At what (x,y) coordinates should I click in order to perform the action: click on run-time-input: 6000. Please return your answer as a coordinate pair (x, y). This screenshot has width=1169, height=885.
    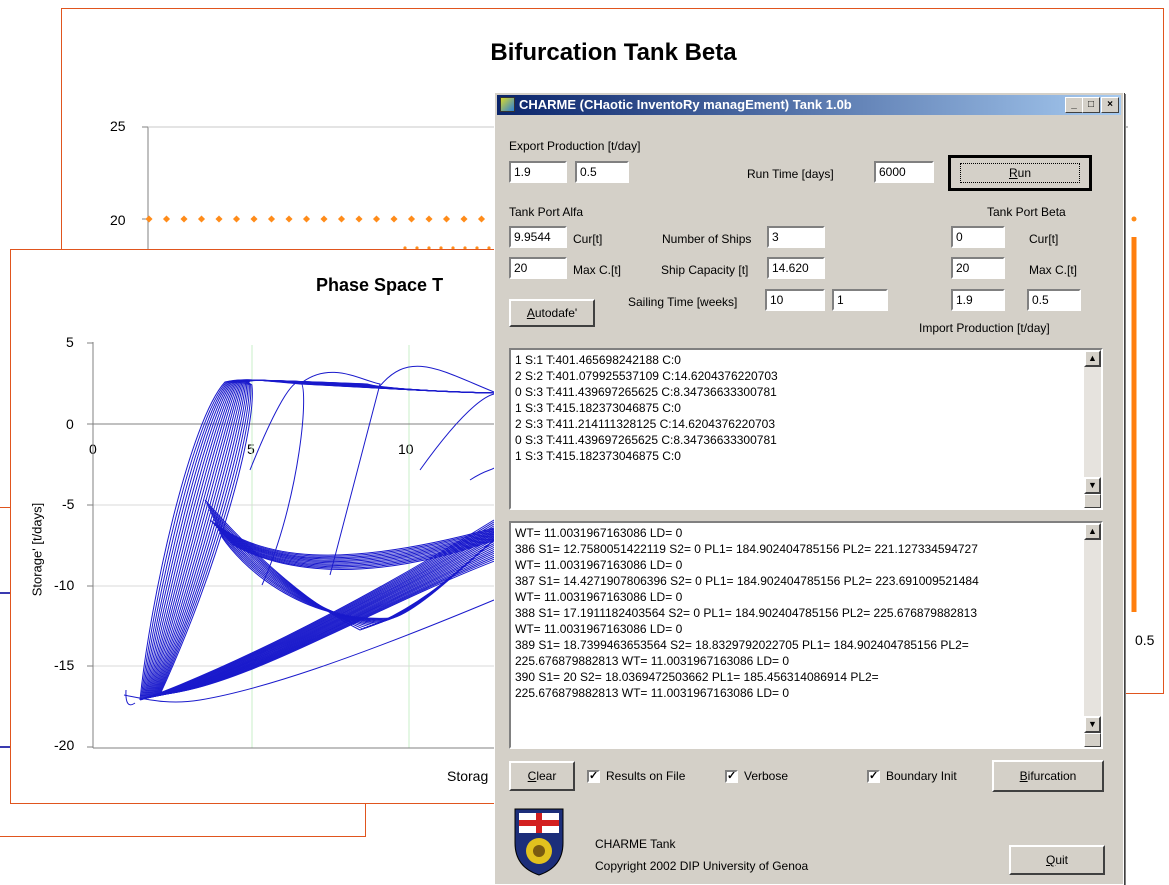
    Looking at the image, I should click on (904, 172).